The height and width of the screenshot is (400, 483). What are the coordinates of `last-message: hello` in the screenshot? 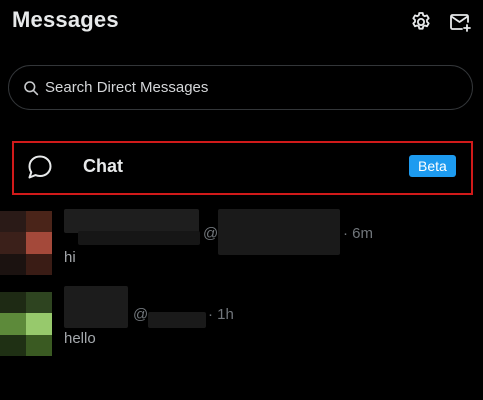 It's located at (80, 338).